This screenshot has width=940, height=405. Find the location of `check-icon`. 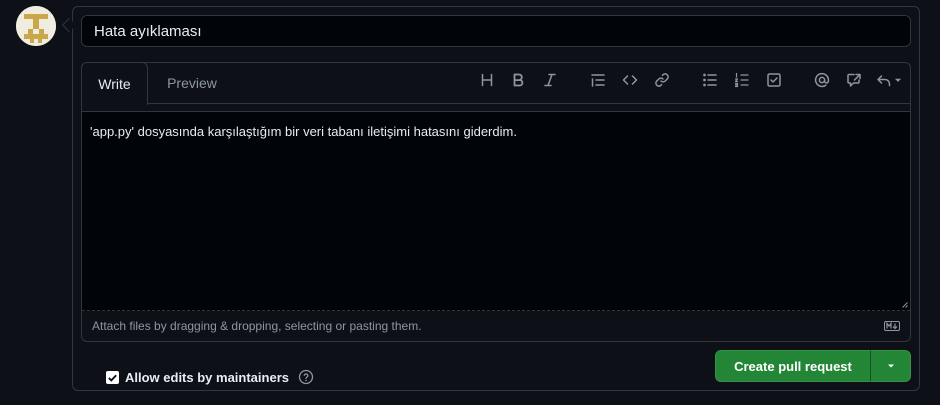

check-icon is located at coordinates (112, 378).